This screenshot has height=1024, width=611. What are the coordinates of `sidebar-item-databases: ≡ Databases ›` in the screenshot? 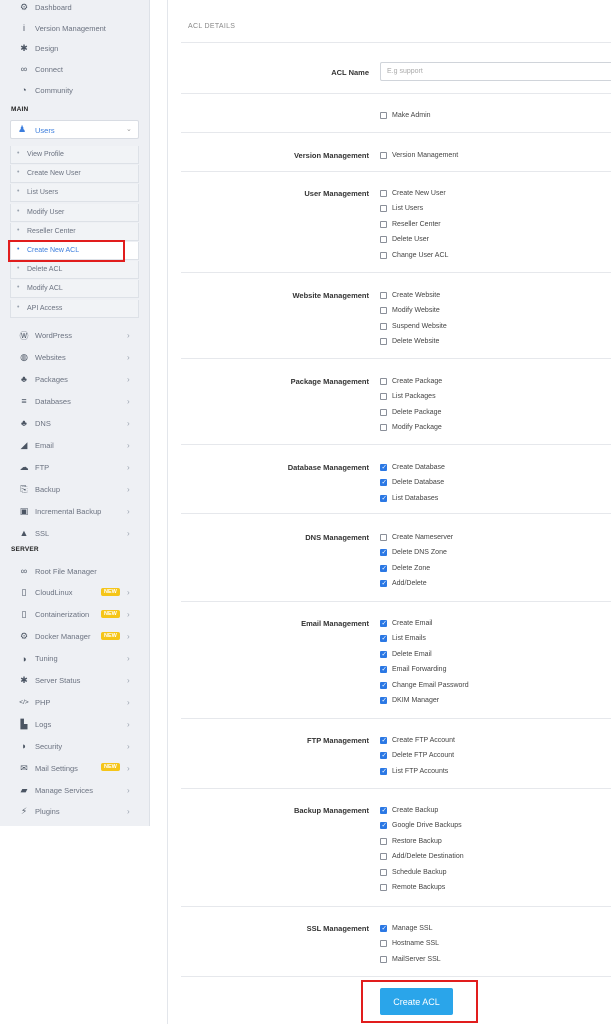 It's located at (75, 401).